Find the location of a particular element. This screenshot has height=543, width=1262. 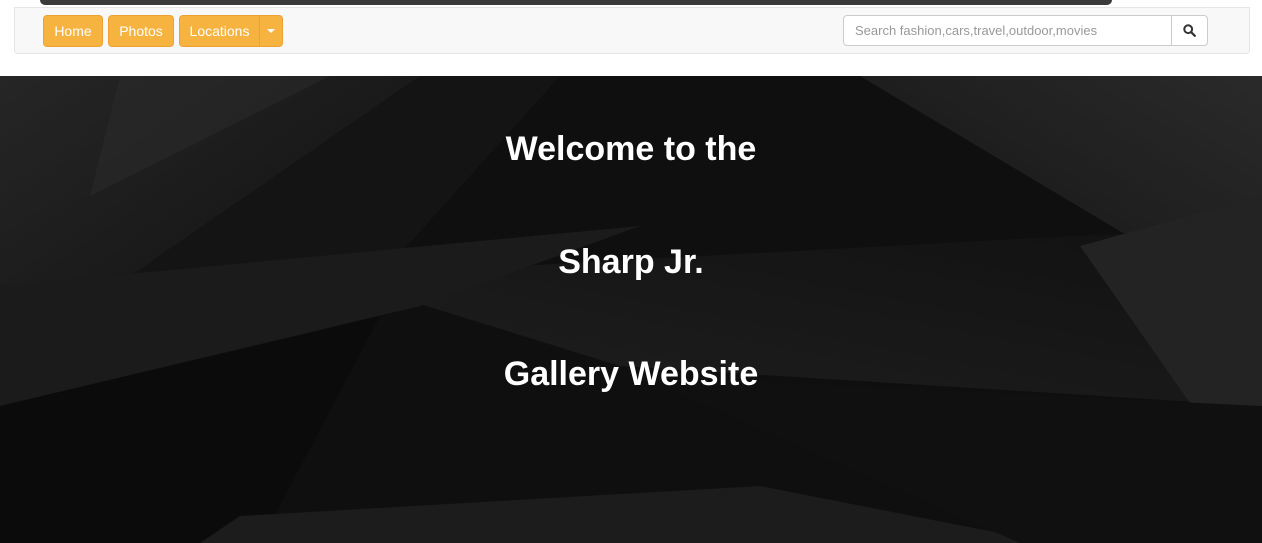

hero-title-line-2: Sharp Jr. is located at coordinates (631, 262).